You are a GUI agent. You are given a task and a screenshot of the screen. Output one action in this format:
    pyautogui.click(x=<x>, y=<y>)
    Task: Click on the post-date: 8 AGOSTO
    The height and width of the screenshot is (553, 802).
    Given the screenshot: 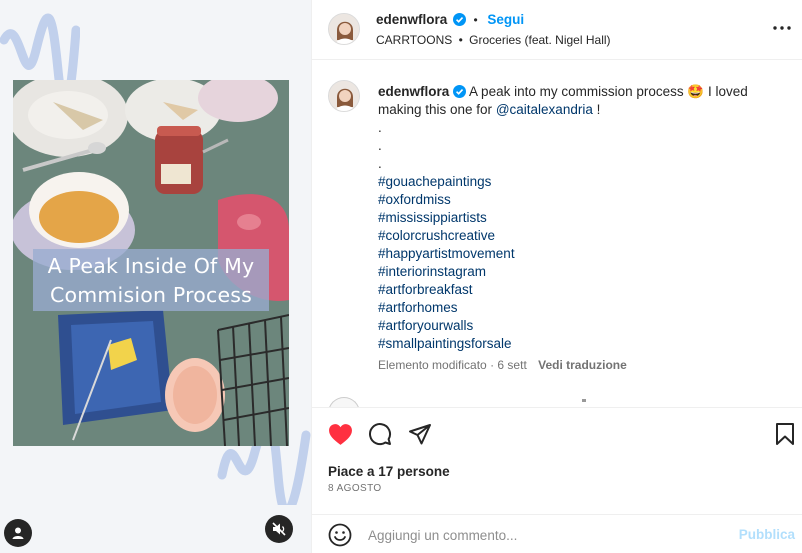 What is the action you would take?
    pyautogui.click(x=355, y=488)
    